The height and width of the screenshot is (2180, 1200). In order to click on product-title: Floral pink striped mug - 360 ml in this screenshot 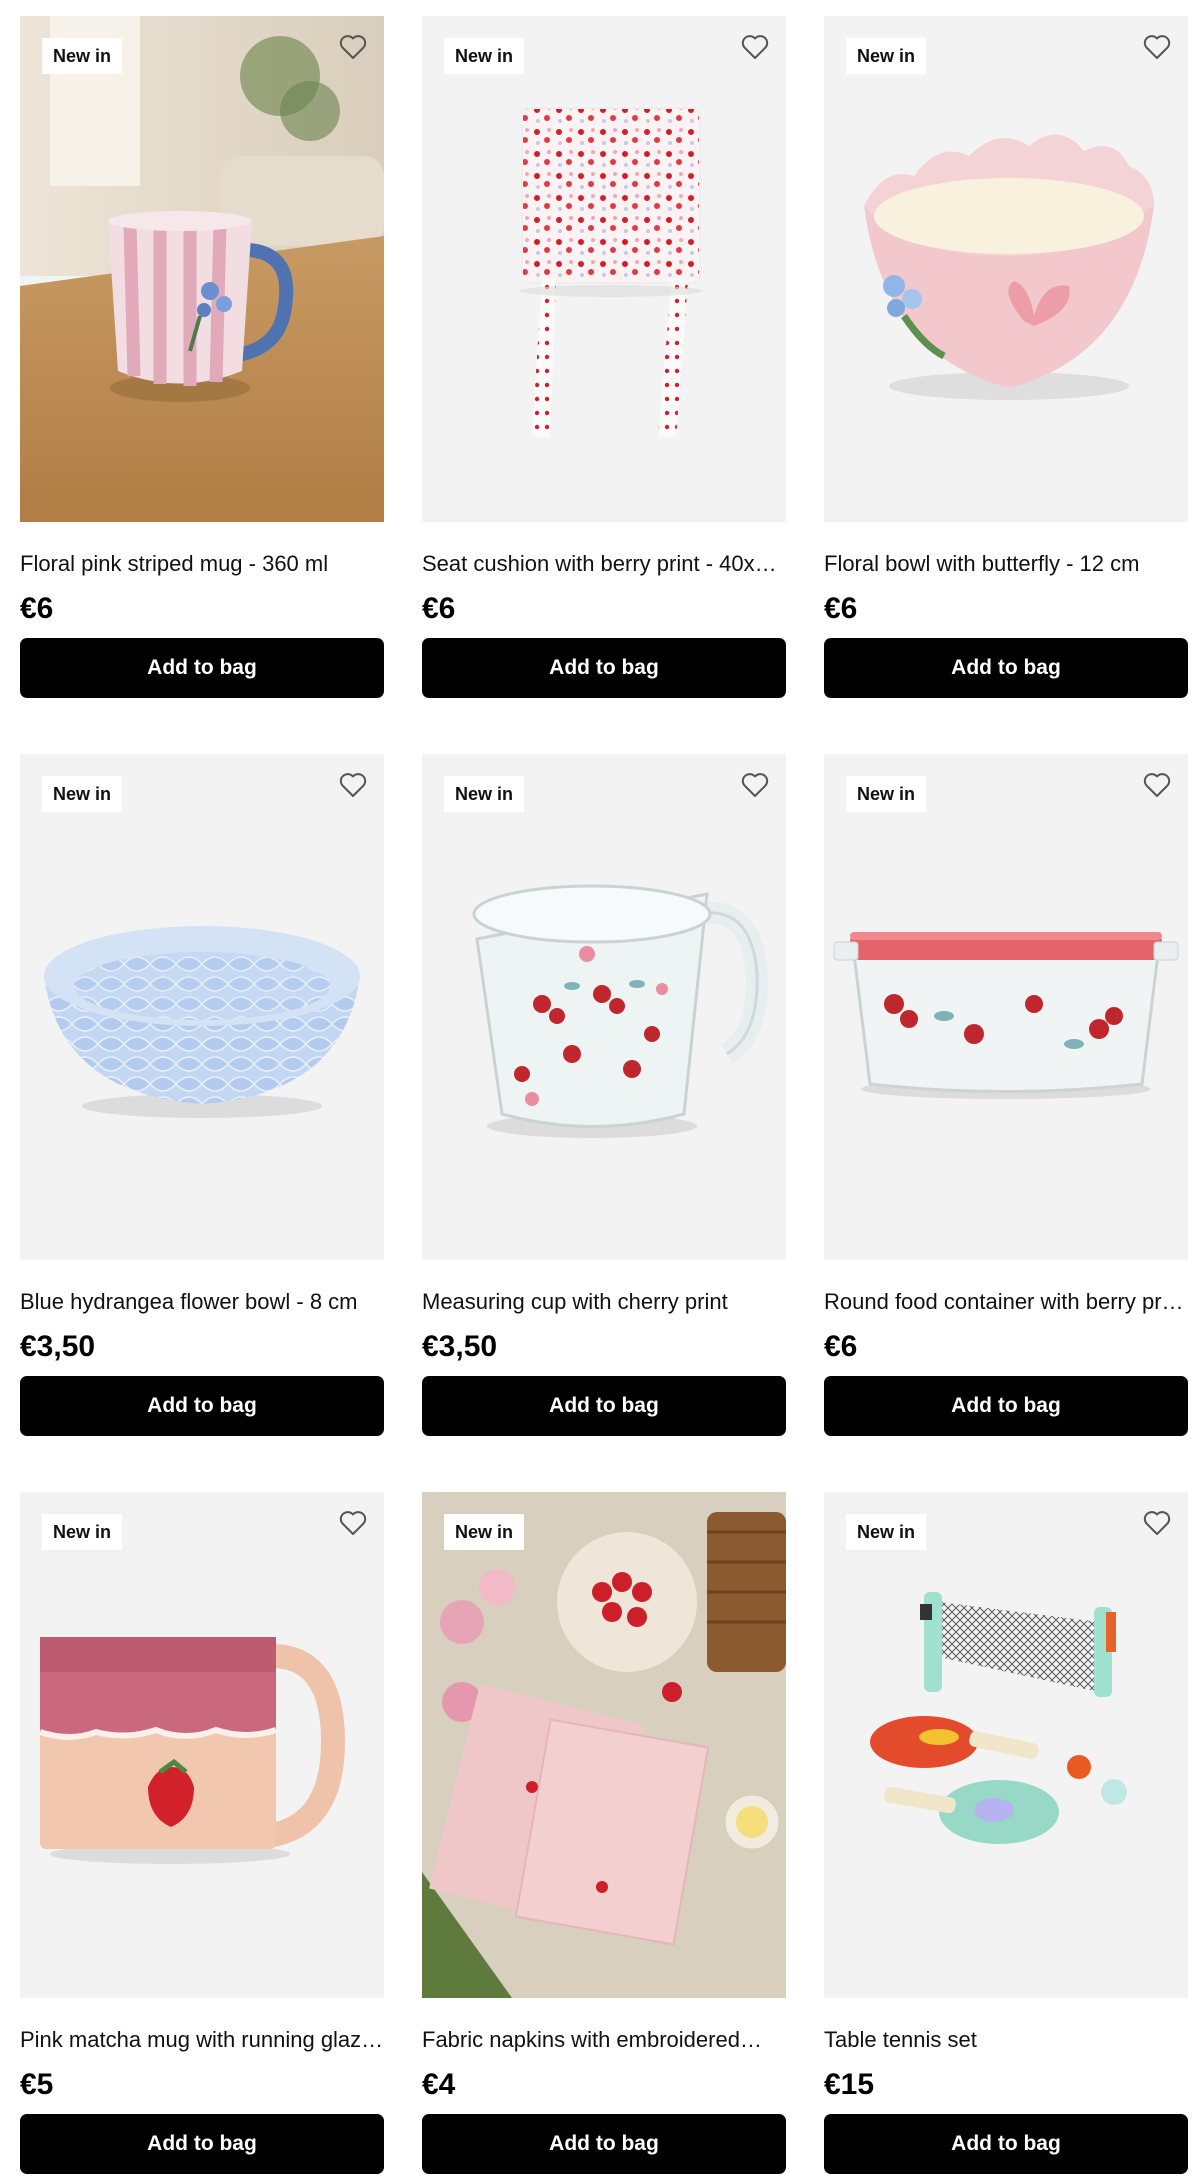, I will do `click(202, 564)`.